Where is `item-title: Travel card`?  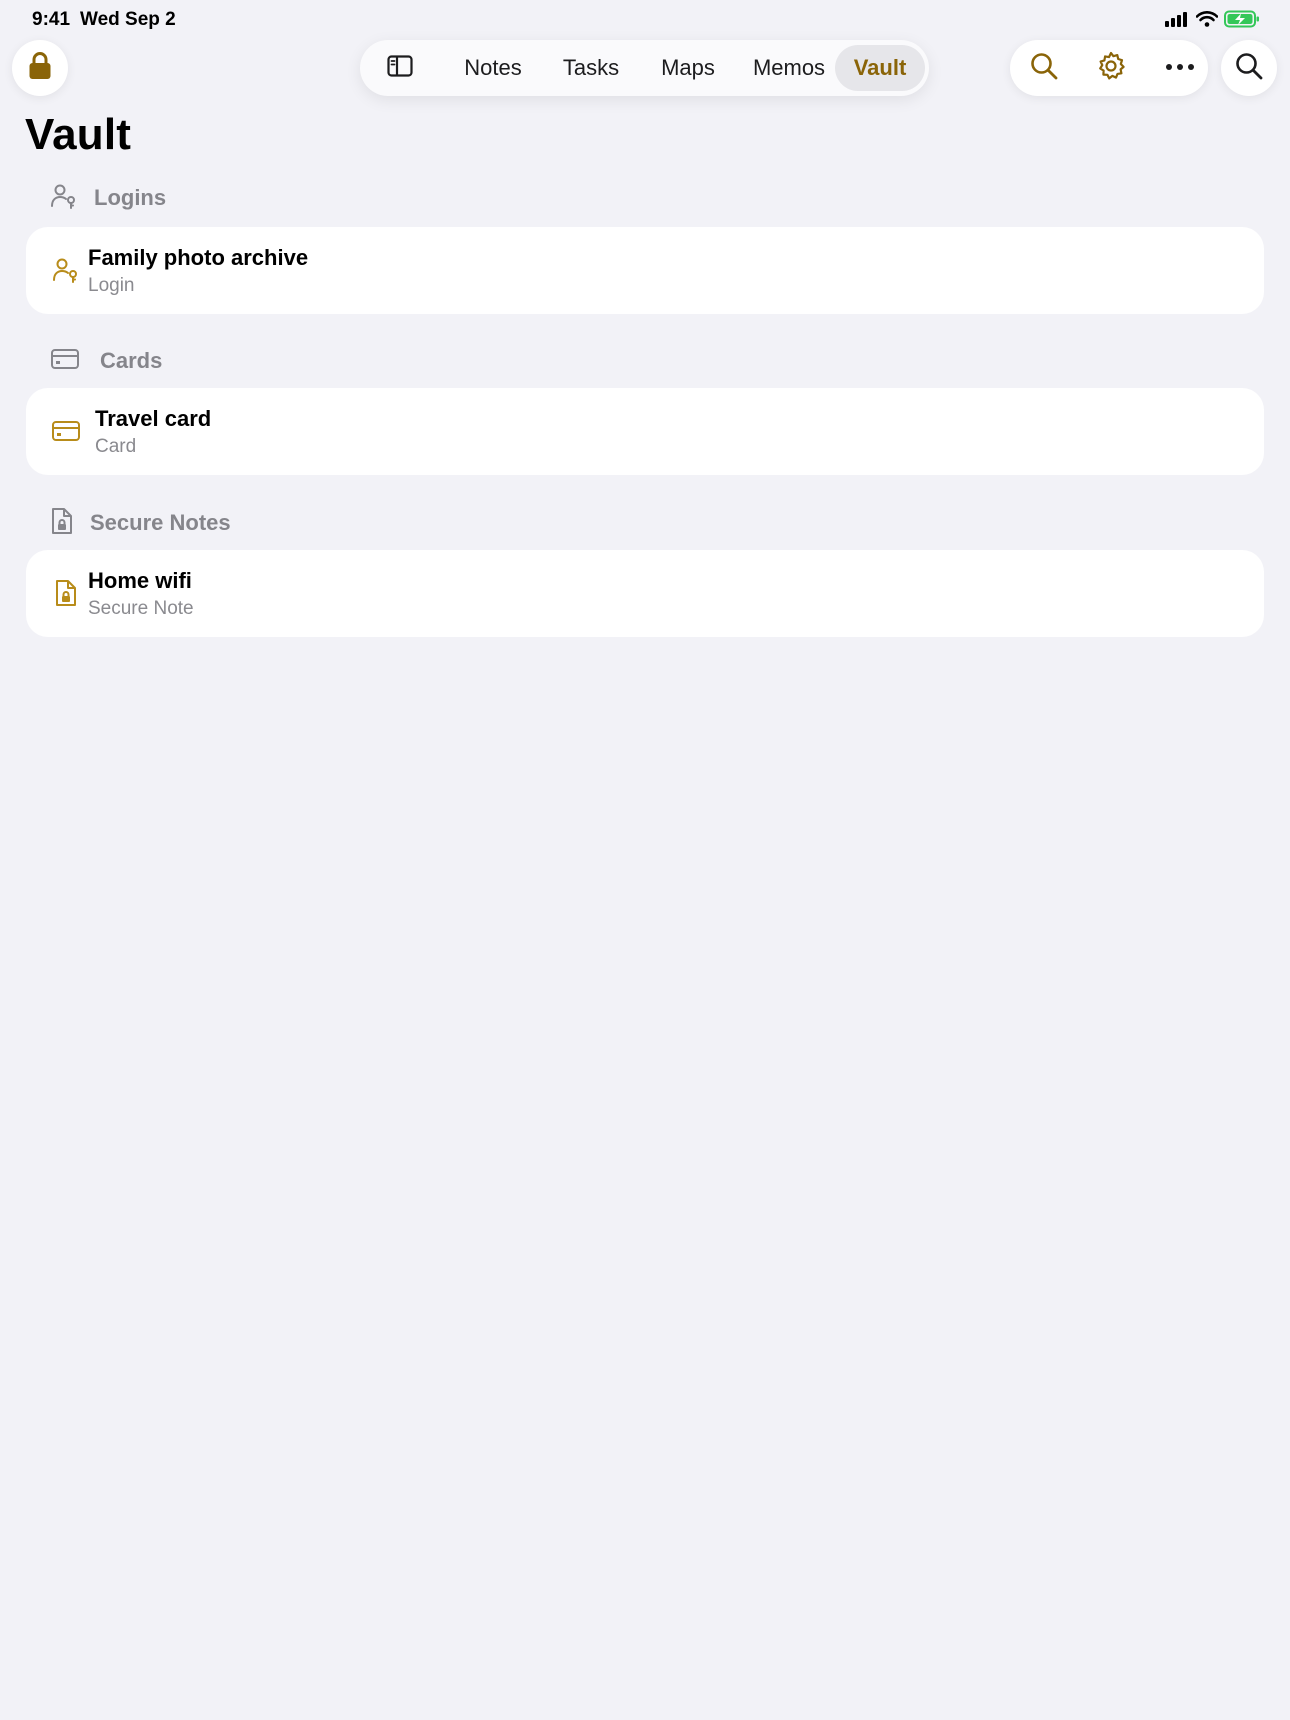 item-title: Travel card is located at coordinates (153, 418).